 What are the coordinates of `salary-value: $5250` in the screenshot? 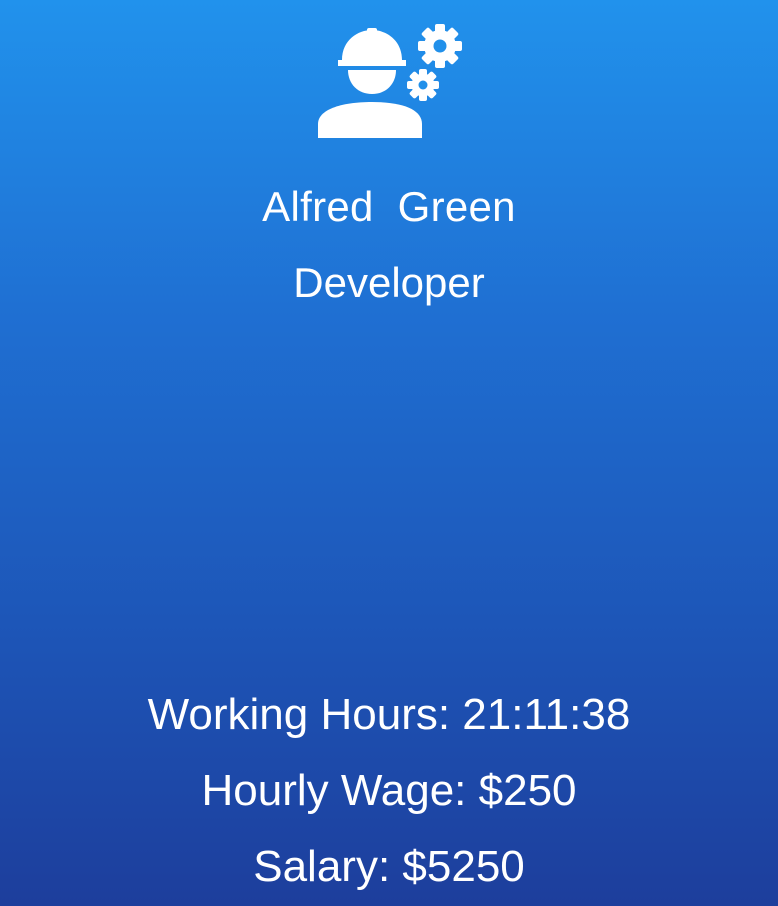 It's located at (463, 866).